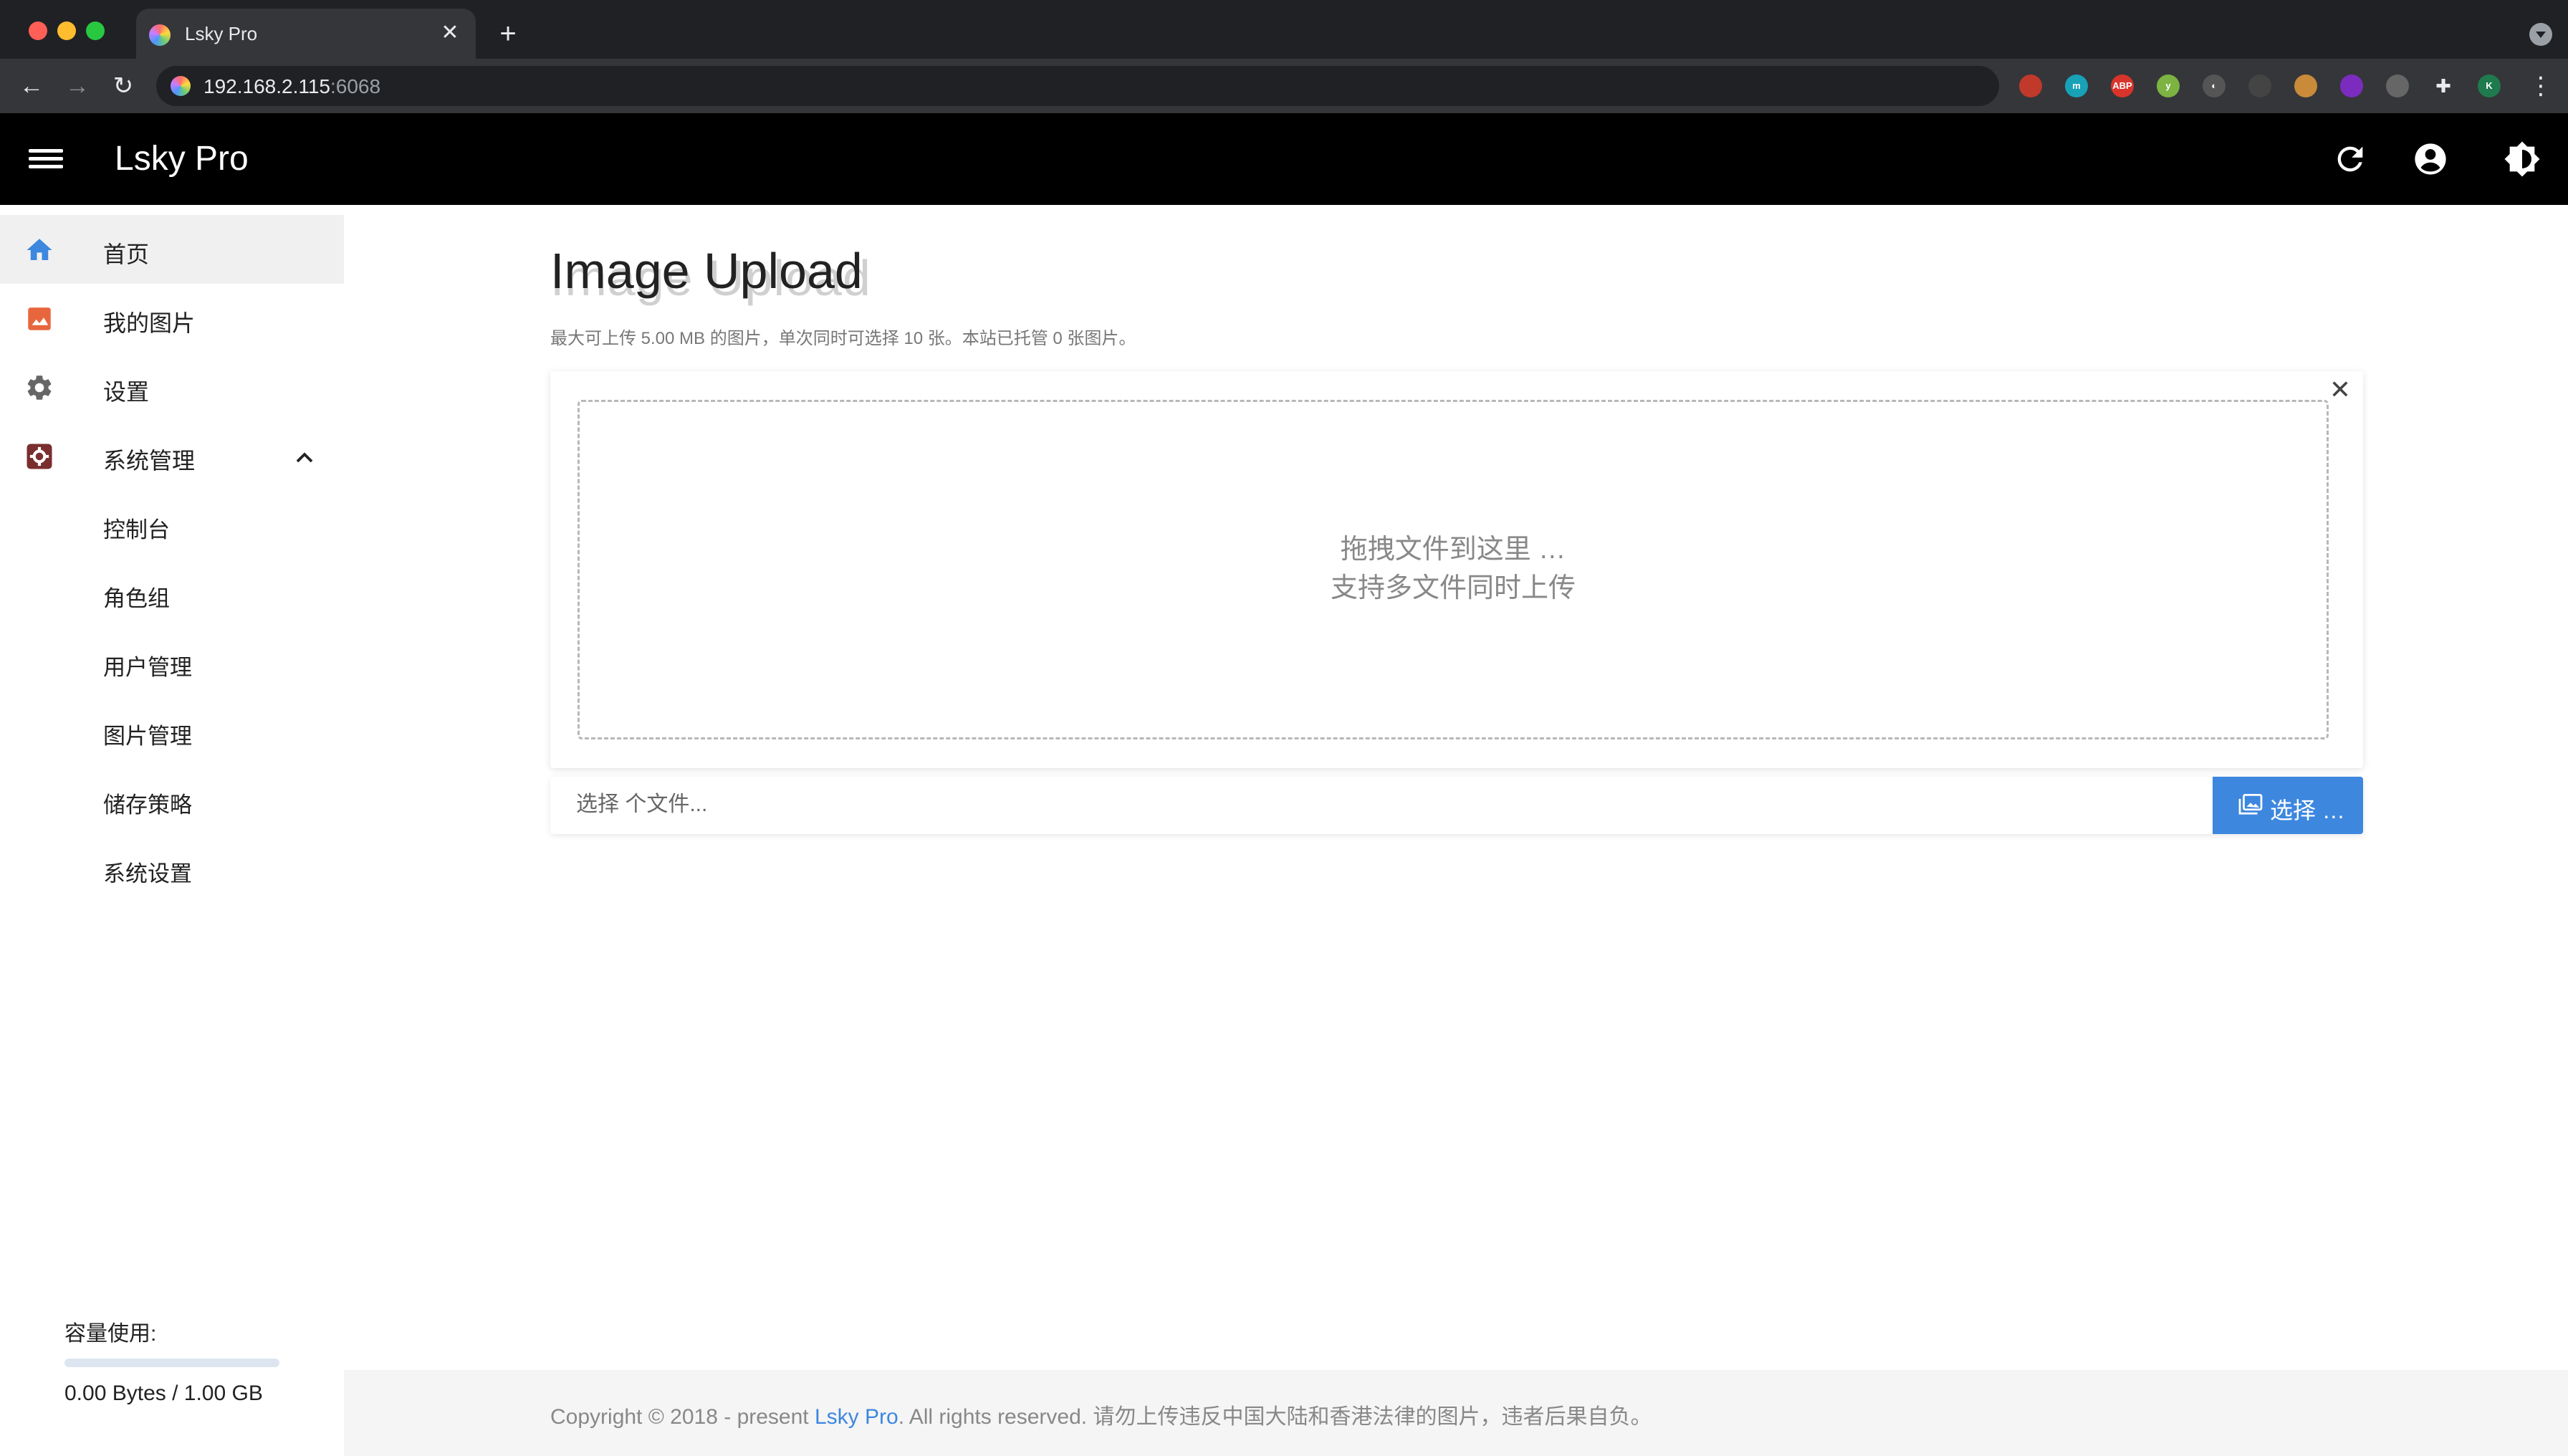  Describe the element at coordinates (1284, 159) in the screenshot. I see `app-header: Lsky Pro` at that location.